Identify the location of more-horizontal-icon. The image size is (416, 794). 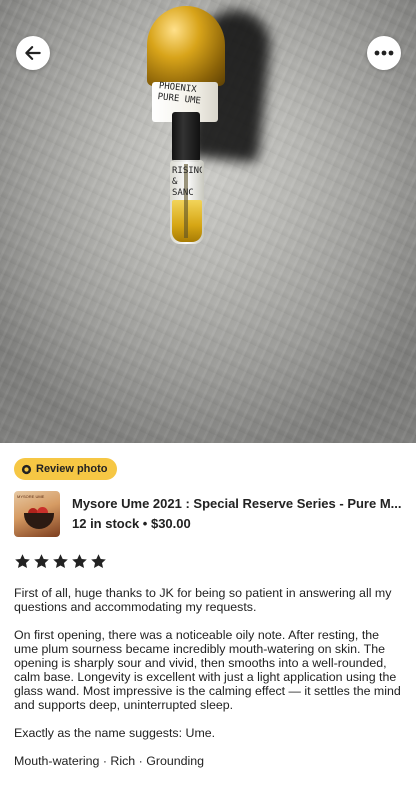
(384, 53).